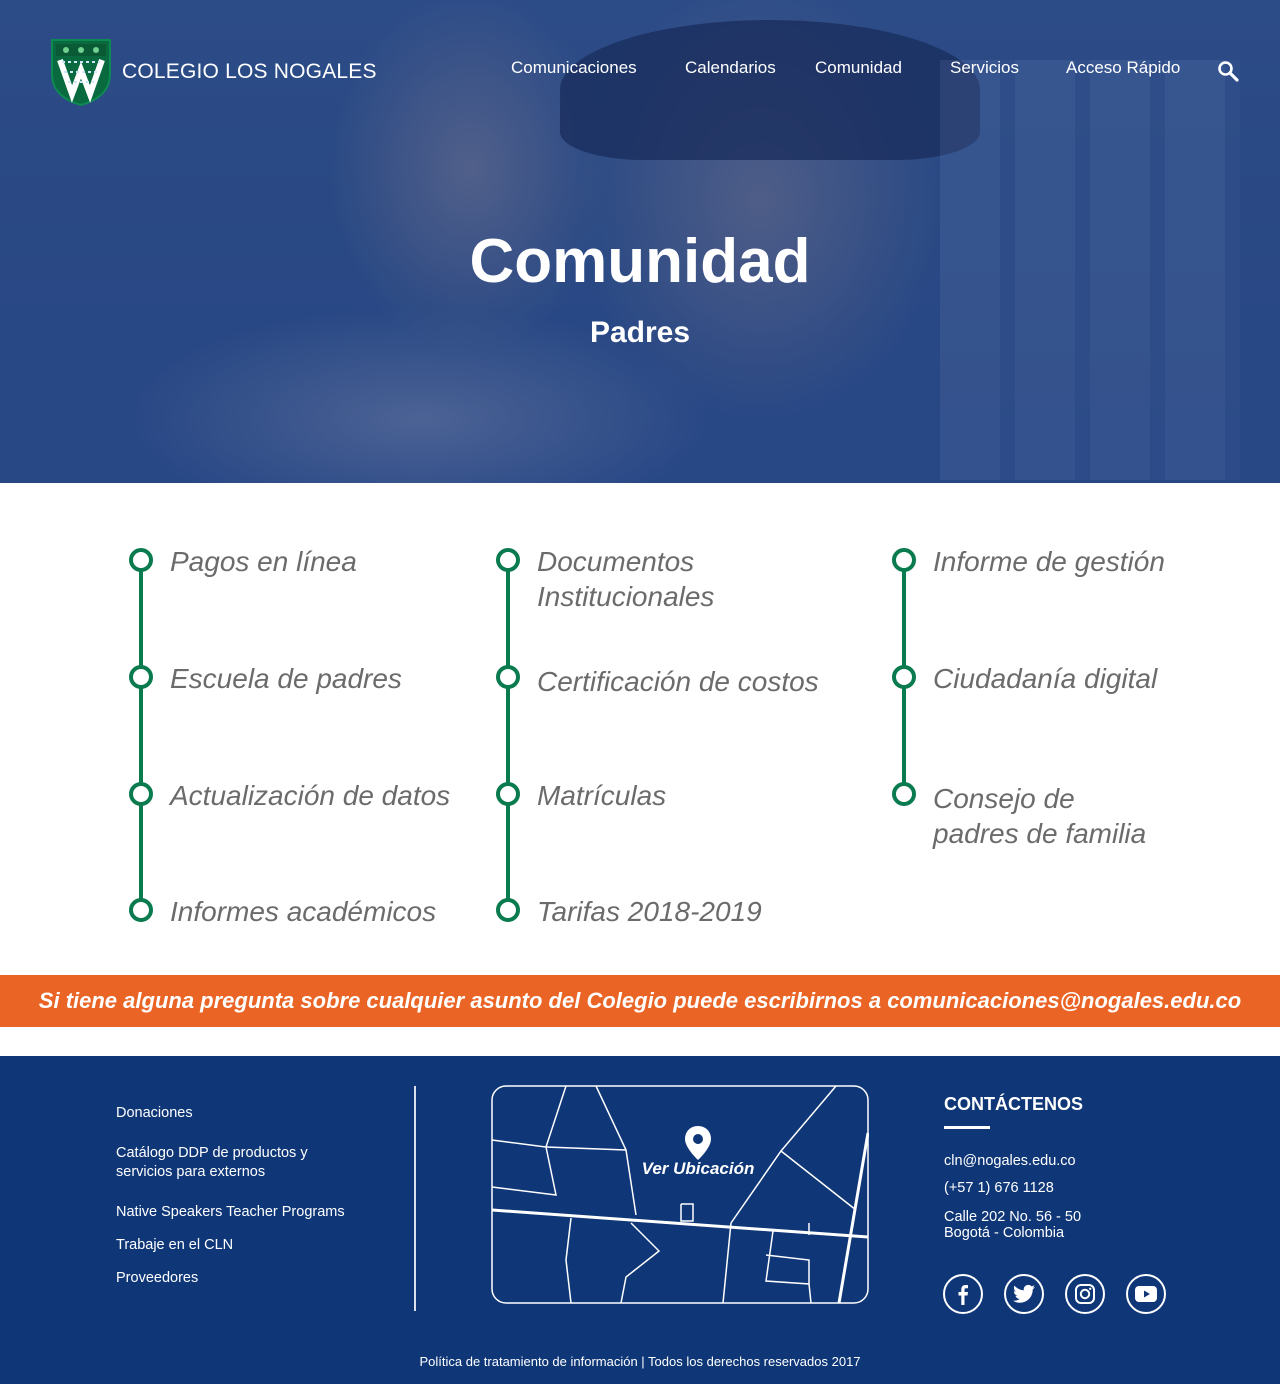 The height and width of the screenshot is (1384, 1280). What do you see at coordinates (415, 1198) in the screenshot?
I see `footer-divider` at bounding box center [415, 1198].